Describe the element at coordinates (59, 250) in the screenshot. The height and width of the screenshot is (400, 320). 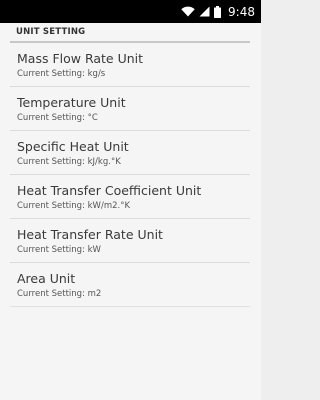
I see `setting-current-value: Current Setting: kW` at that location.